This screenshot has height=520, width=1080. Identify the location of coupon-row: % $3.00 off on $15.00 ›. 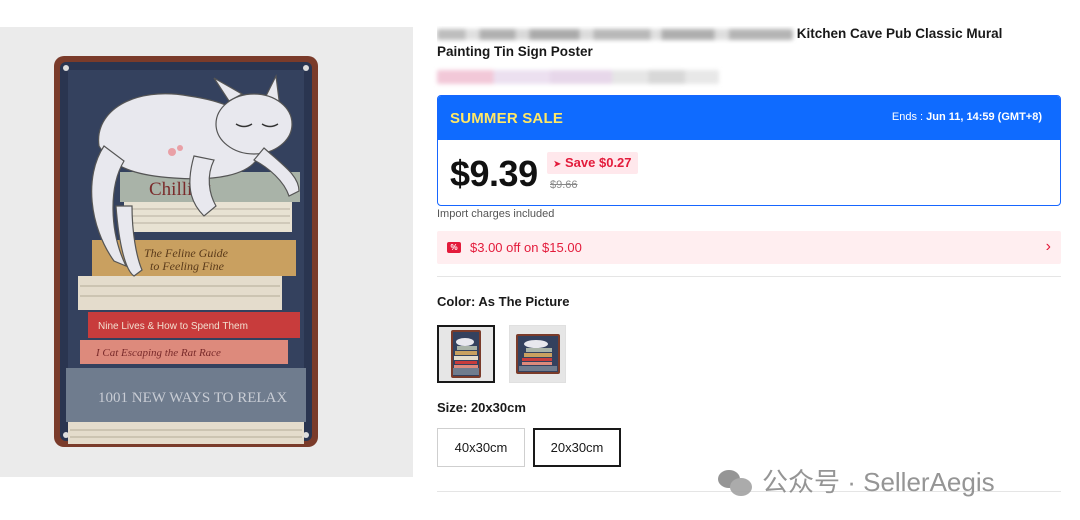
(749, 247).